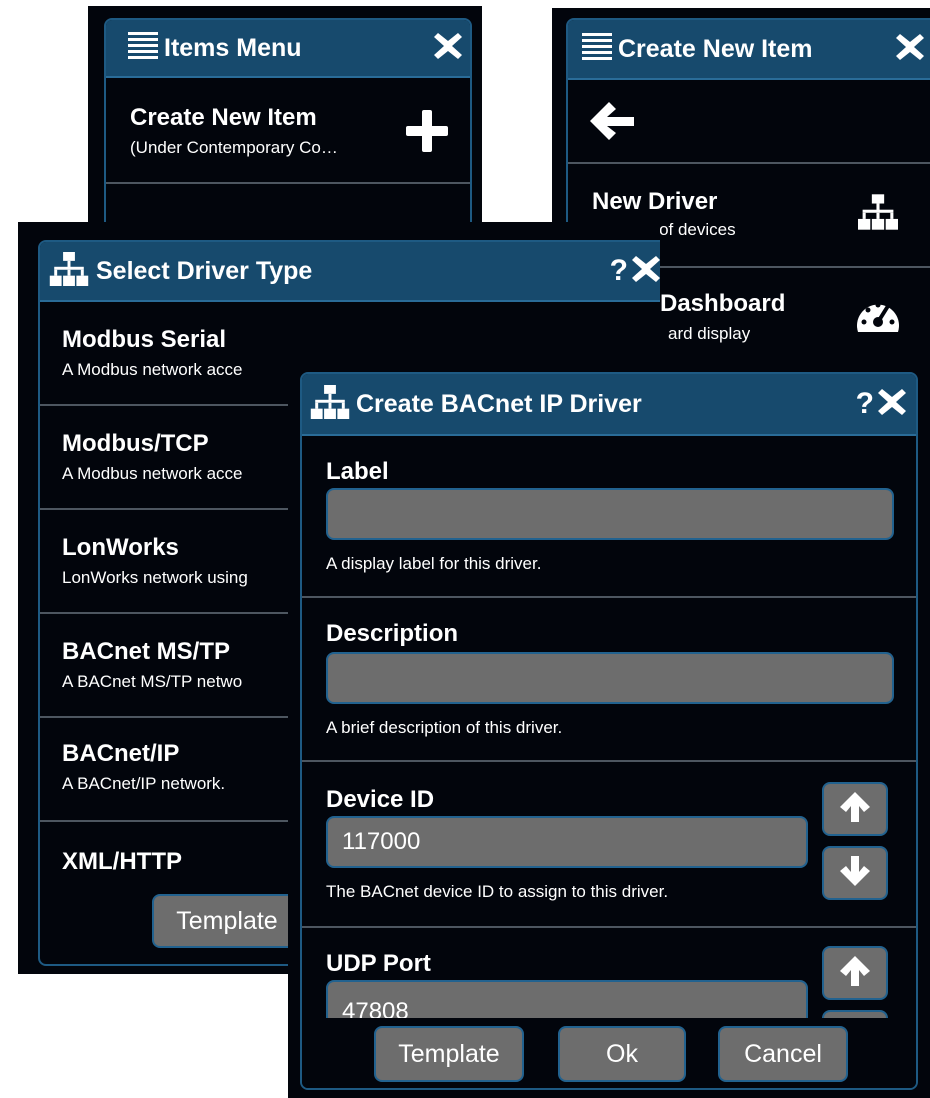  Describe the element at coordinates (223, 117) in the screenshot. I see `list-item-title: Create New Item` at that location.